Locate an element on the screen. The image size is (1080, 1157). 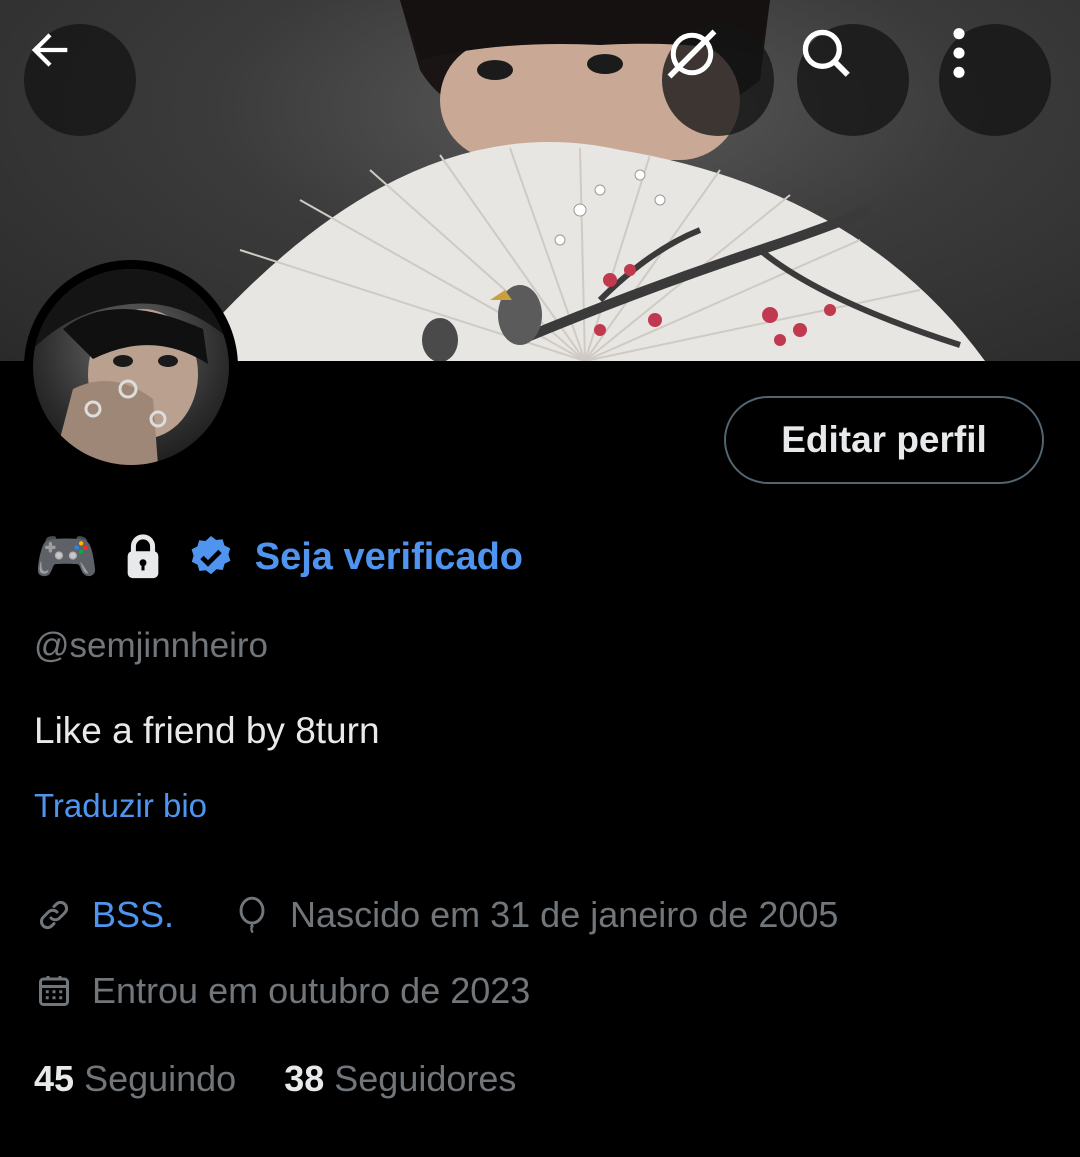
verified-badge-icon is located at coordinates (211, 557).